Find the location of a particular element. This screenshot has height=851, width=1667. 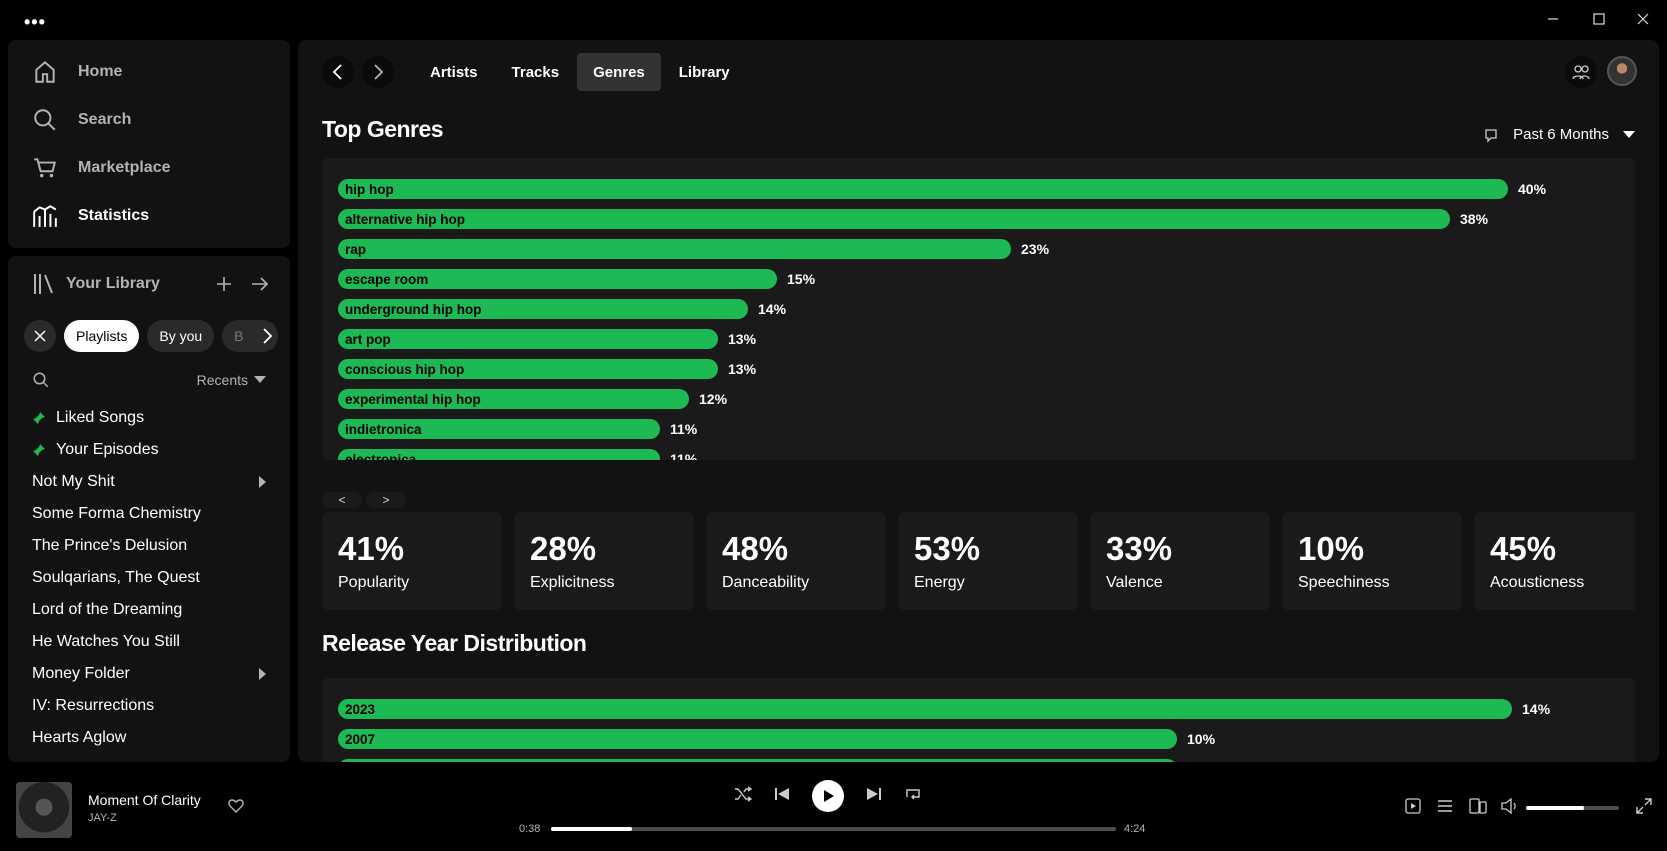

list-item-label: IV: Resurrections is located at coordinates (93, 705).